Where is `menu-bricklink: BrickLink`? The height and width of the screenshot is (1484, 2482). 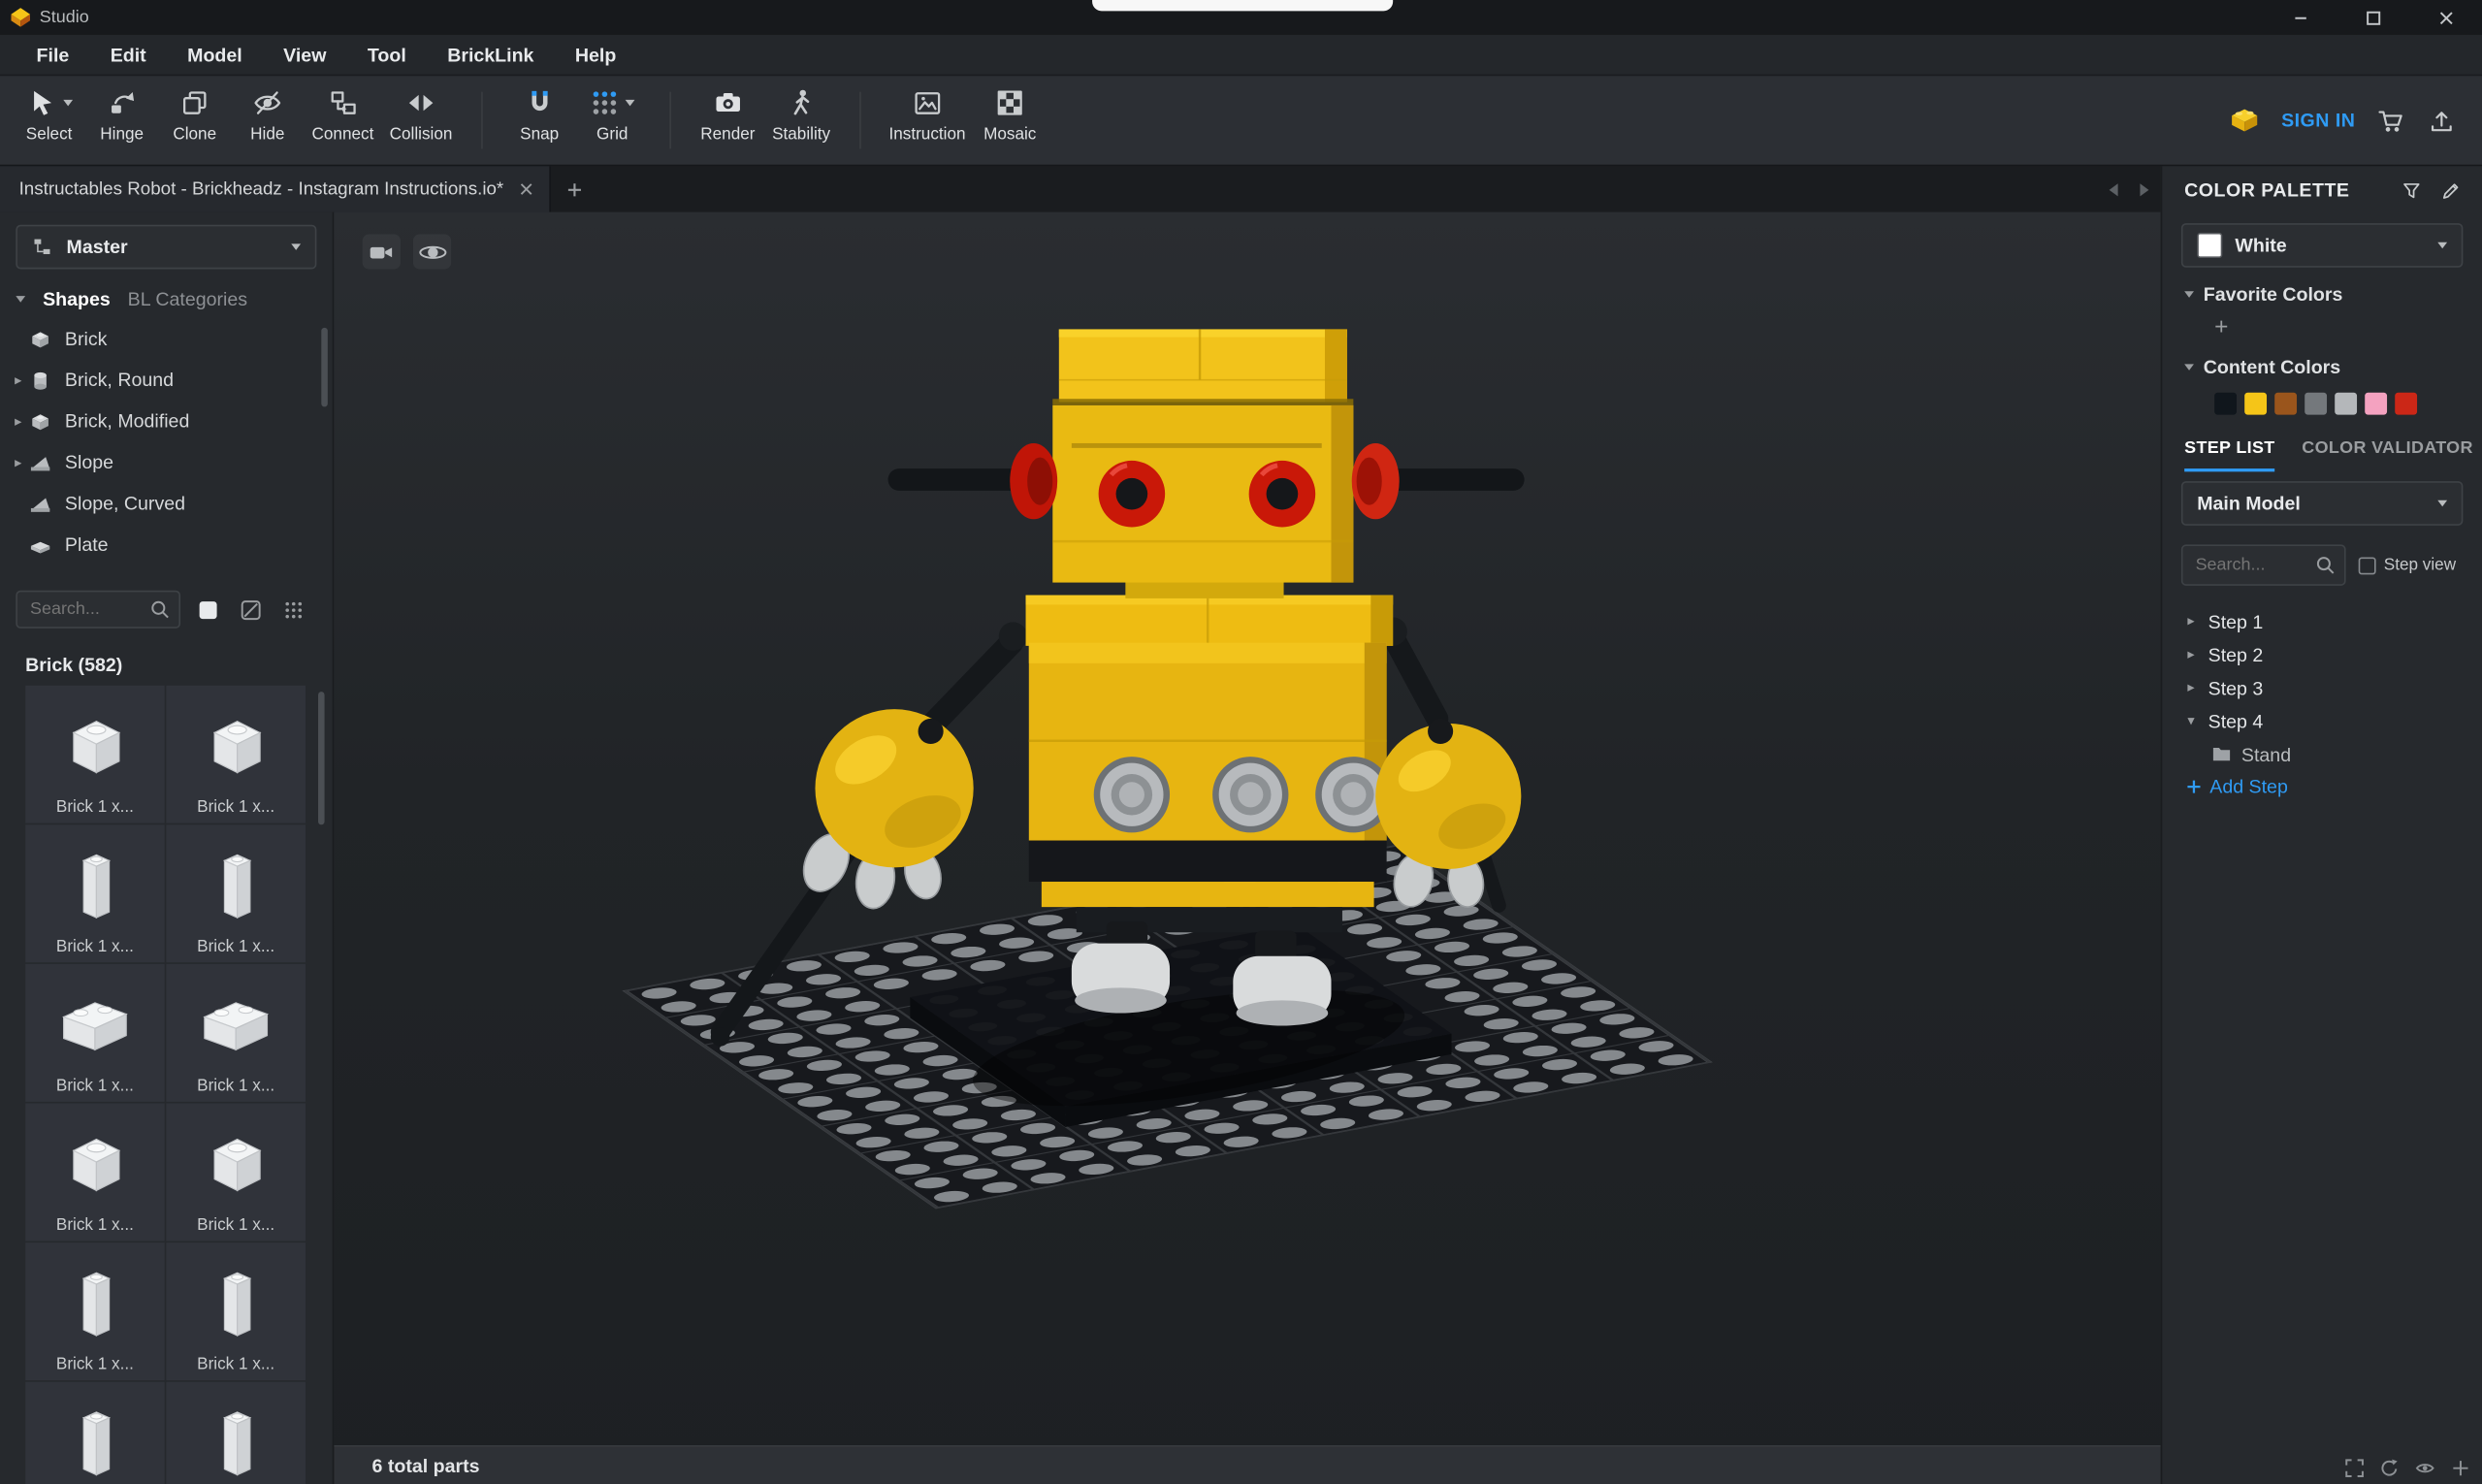 menu-bricklink: BrickLink is located at coordinates (491, 54).